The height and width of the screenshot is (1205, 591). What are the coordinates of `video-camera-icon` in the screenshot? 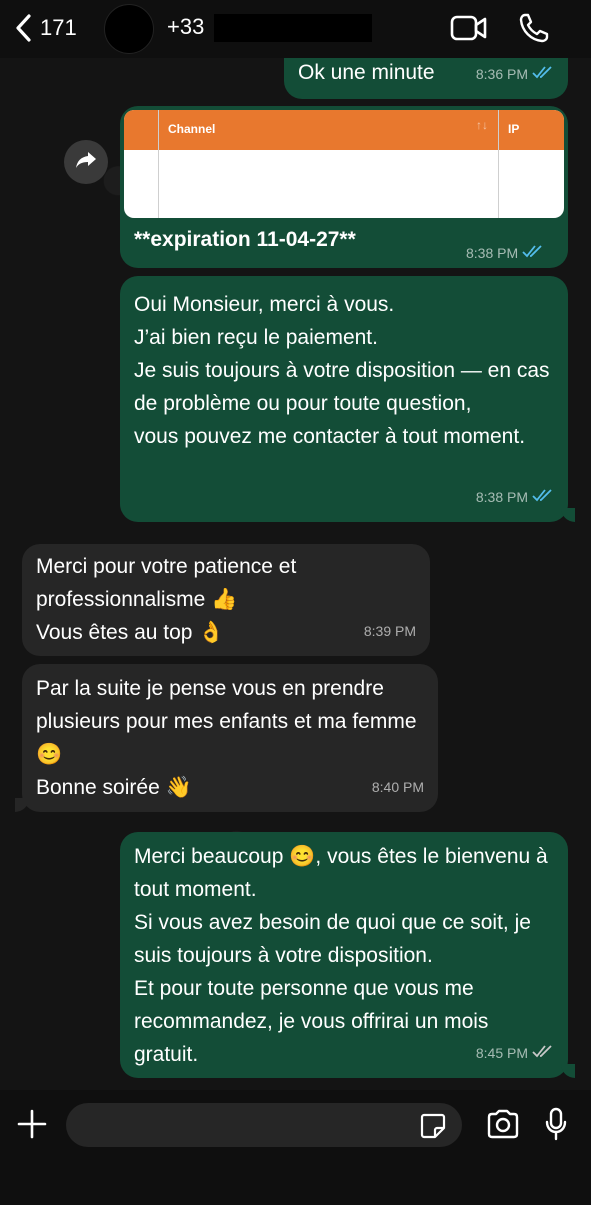 It's located at (469, 30).